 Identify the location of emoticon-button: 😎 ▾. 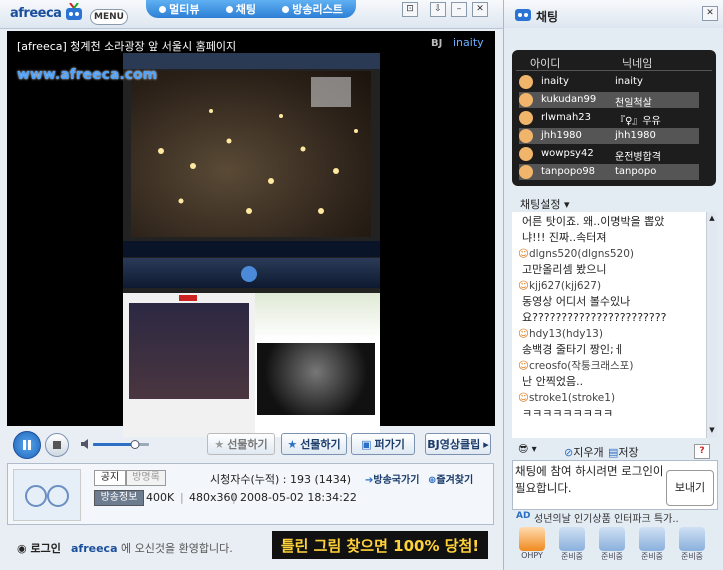
(527, 449).